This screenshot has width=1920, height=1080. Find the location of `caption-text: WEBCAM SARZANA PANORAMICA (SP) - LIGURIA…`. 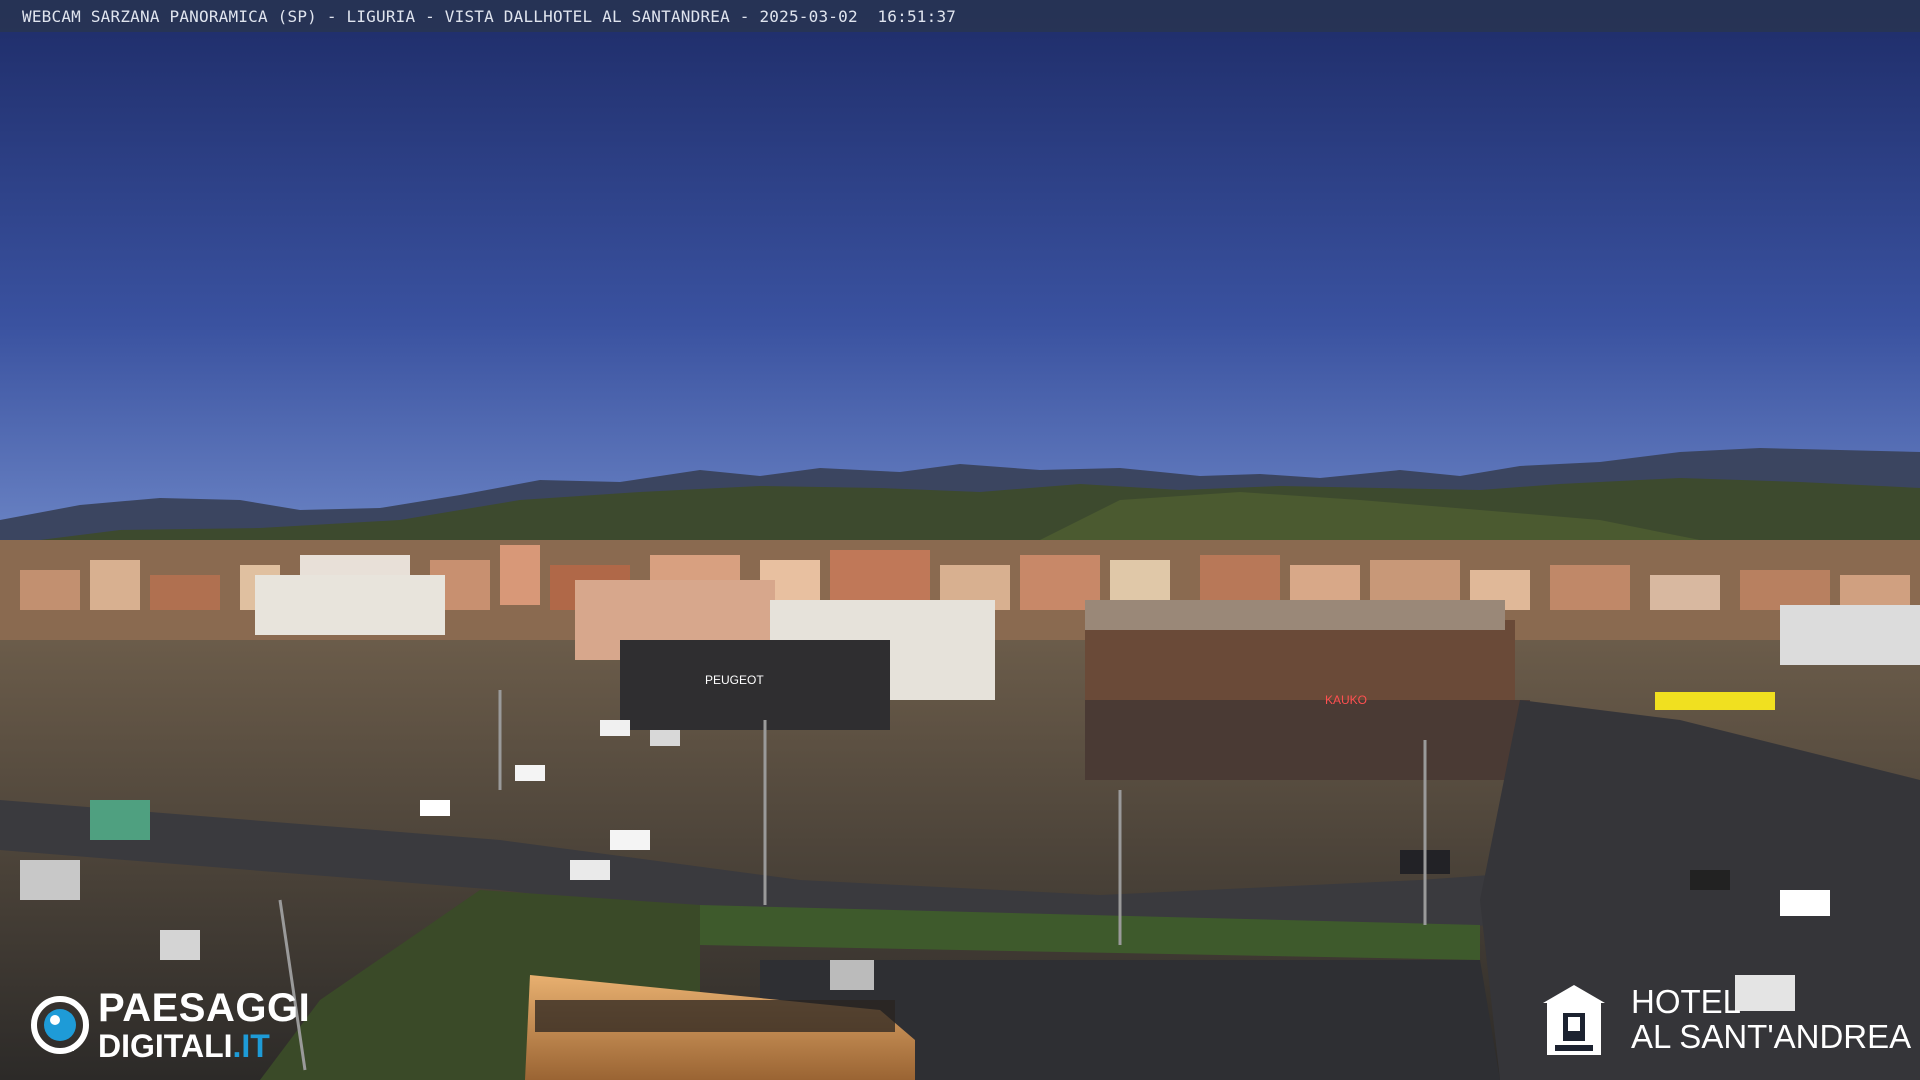

caption-text: WEBCAM SARZANA PANORAMICA (SP) - LIGURIA… is located at coordinates (489, 16).